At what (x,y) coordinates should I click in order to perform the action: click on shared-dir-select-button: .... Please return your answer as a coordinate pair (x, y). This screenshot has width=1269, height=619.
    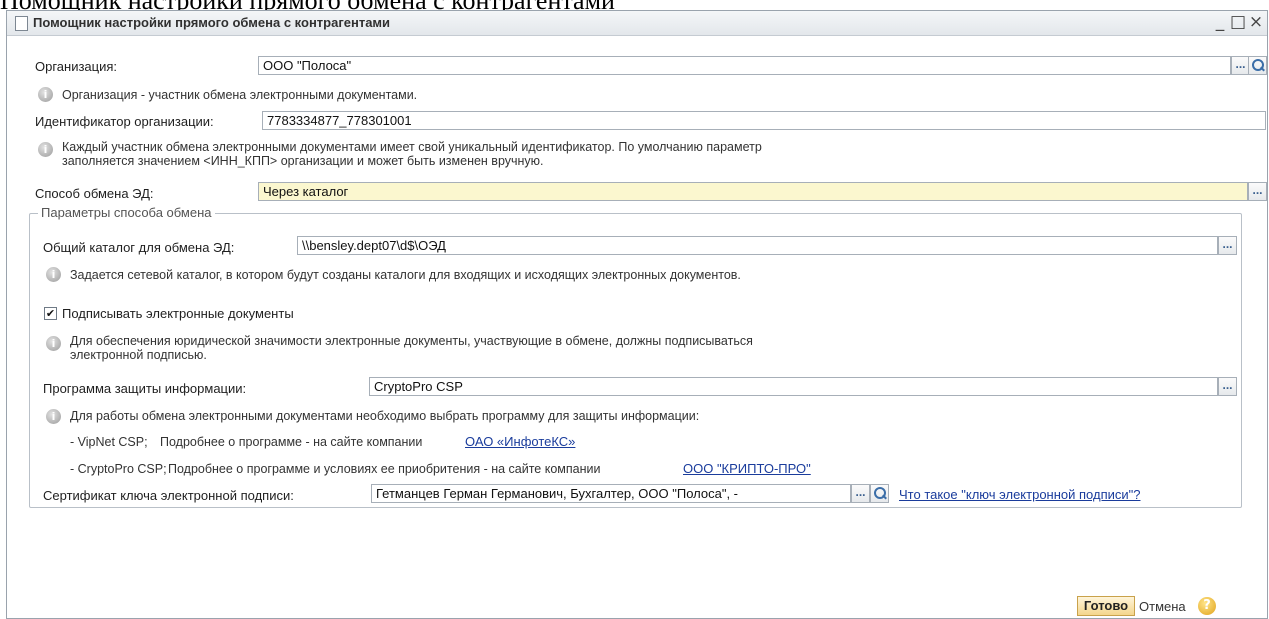
    Looking at the image, I should click on (1227, 245).